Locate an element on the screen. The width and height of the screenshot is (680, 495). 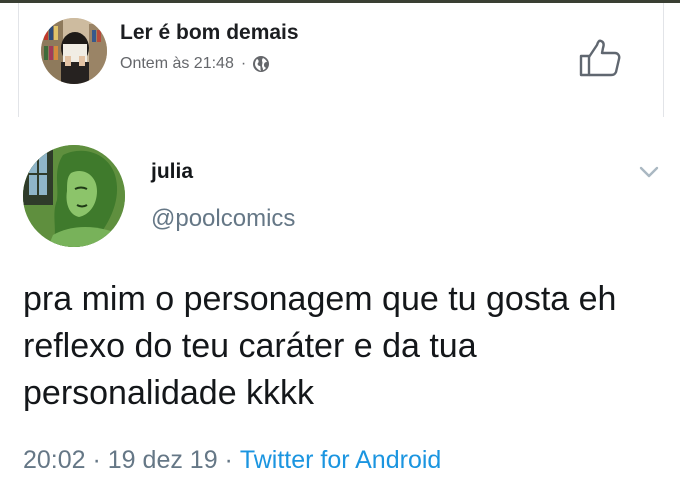
tweet-handle: @poolcomics is located at coordinates (223, 219).